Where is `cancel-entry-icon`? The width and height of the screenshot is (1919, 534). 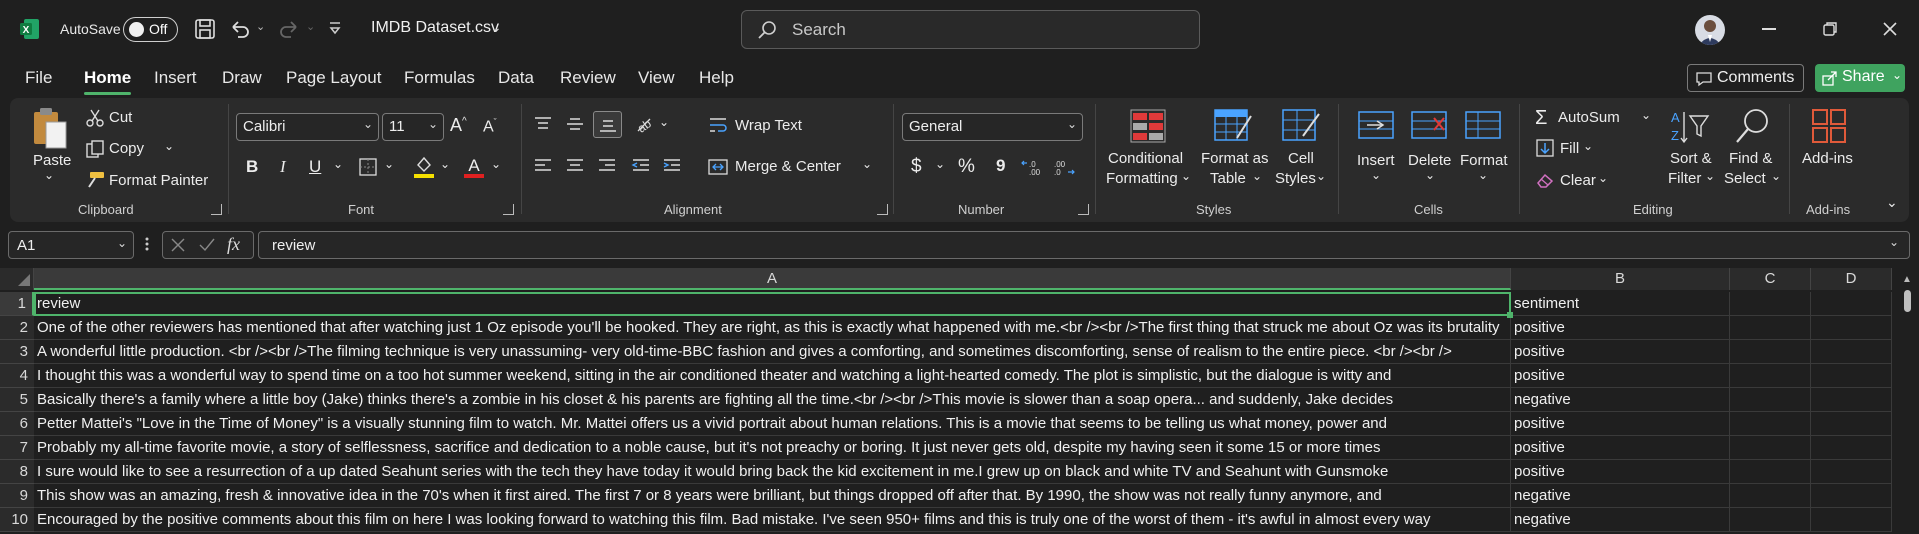
cancel-entry-icon is located at coordinates (178, 245).